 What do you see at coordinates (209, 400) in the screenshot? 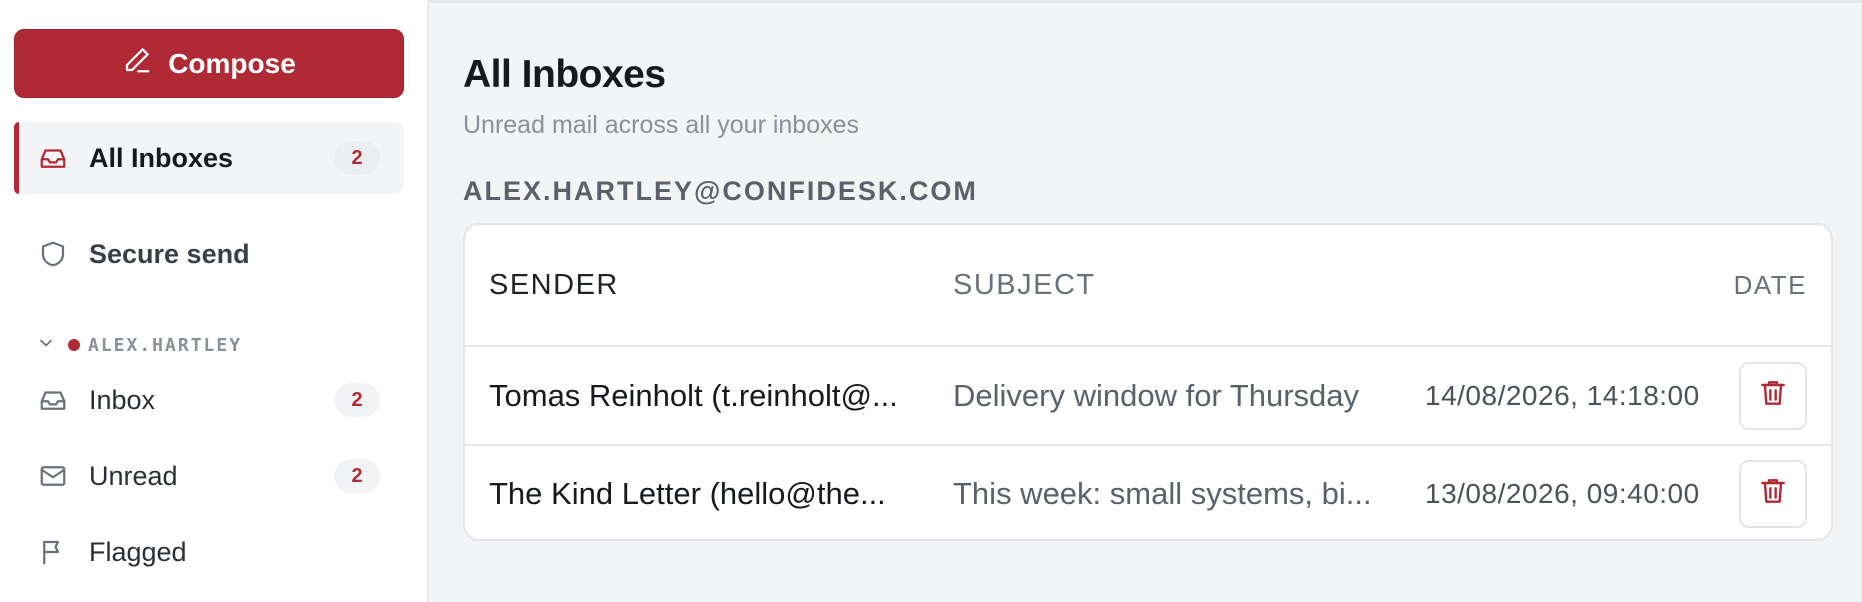
I see `sidebar-item-inbox: Inbox 2` at bounding box center [209, 400].